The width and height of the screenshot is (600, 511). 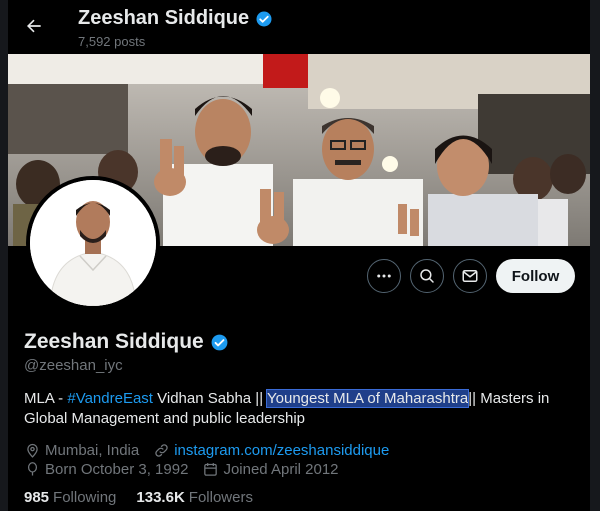 I want to click on header-name-text: Zeeshan Siddique, so click(x=164, y=18).